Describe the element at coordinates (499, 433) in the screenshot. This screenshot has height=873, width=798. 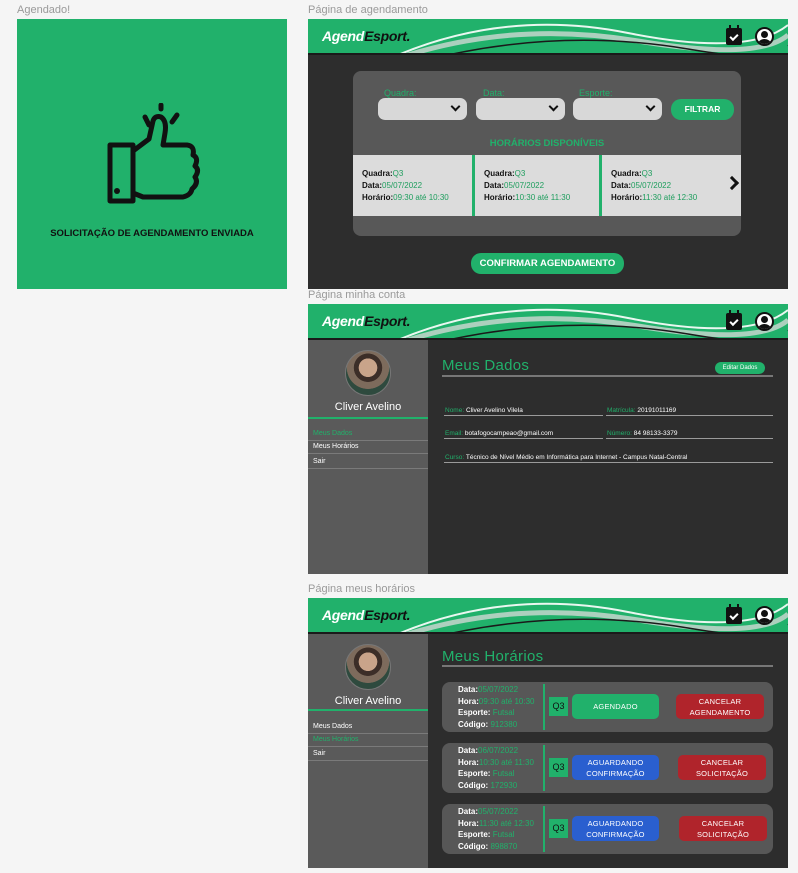
I see `email-field: Email: botafogocampeao@gmail.com` at that location.